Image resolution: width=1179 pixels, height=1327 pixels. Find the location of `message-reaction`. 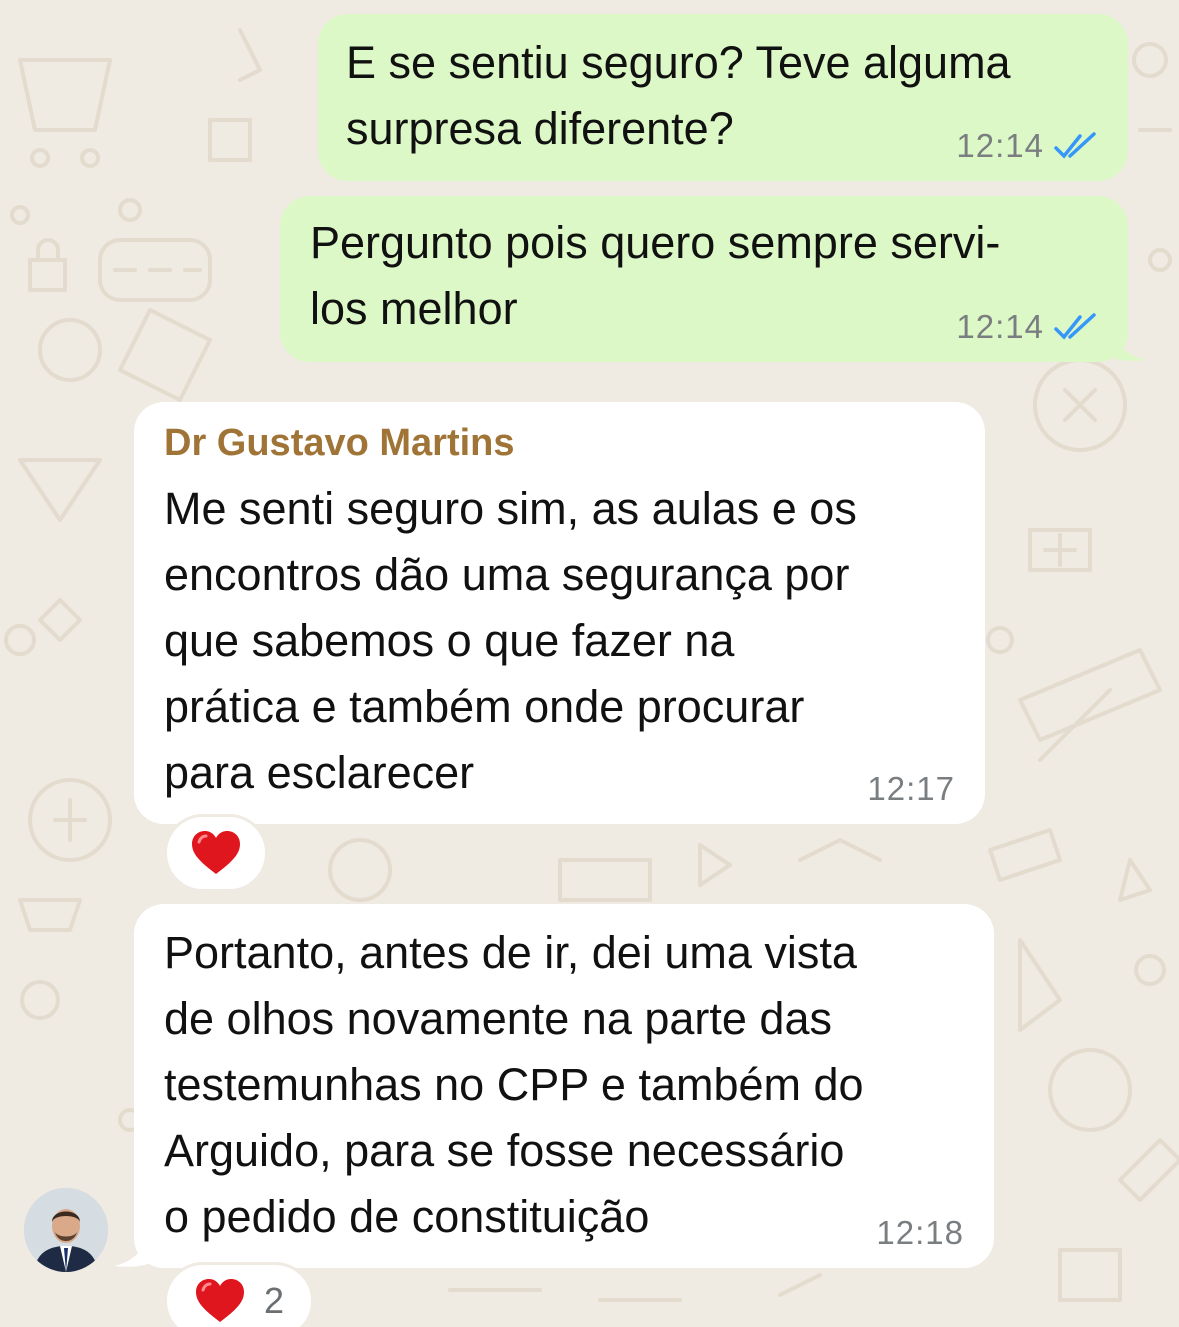

message-reaction is located at coordinates (216, 853).